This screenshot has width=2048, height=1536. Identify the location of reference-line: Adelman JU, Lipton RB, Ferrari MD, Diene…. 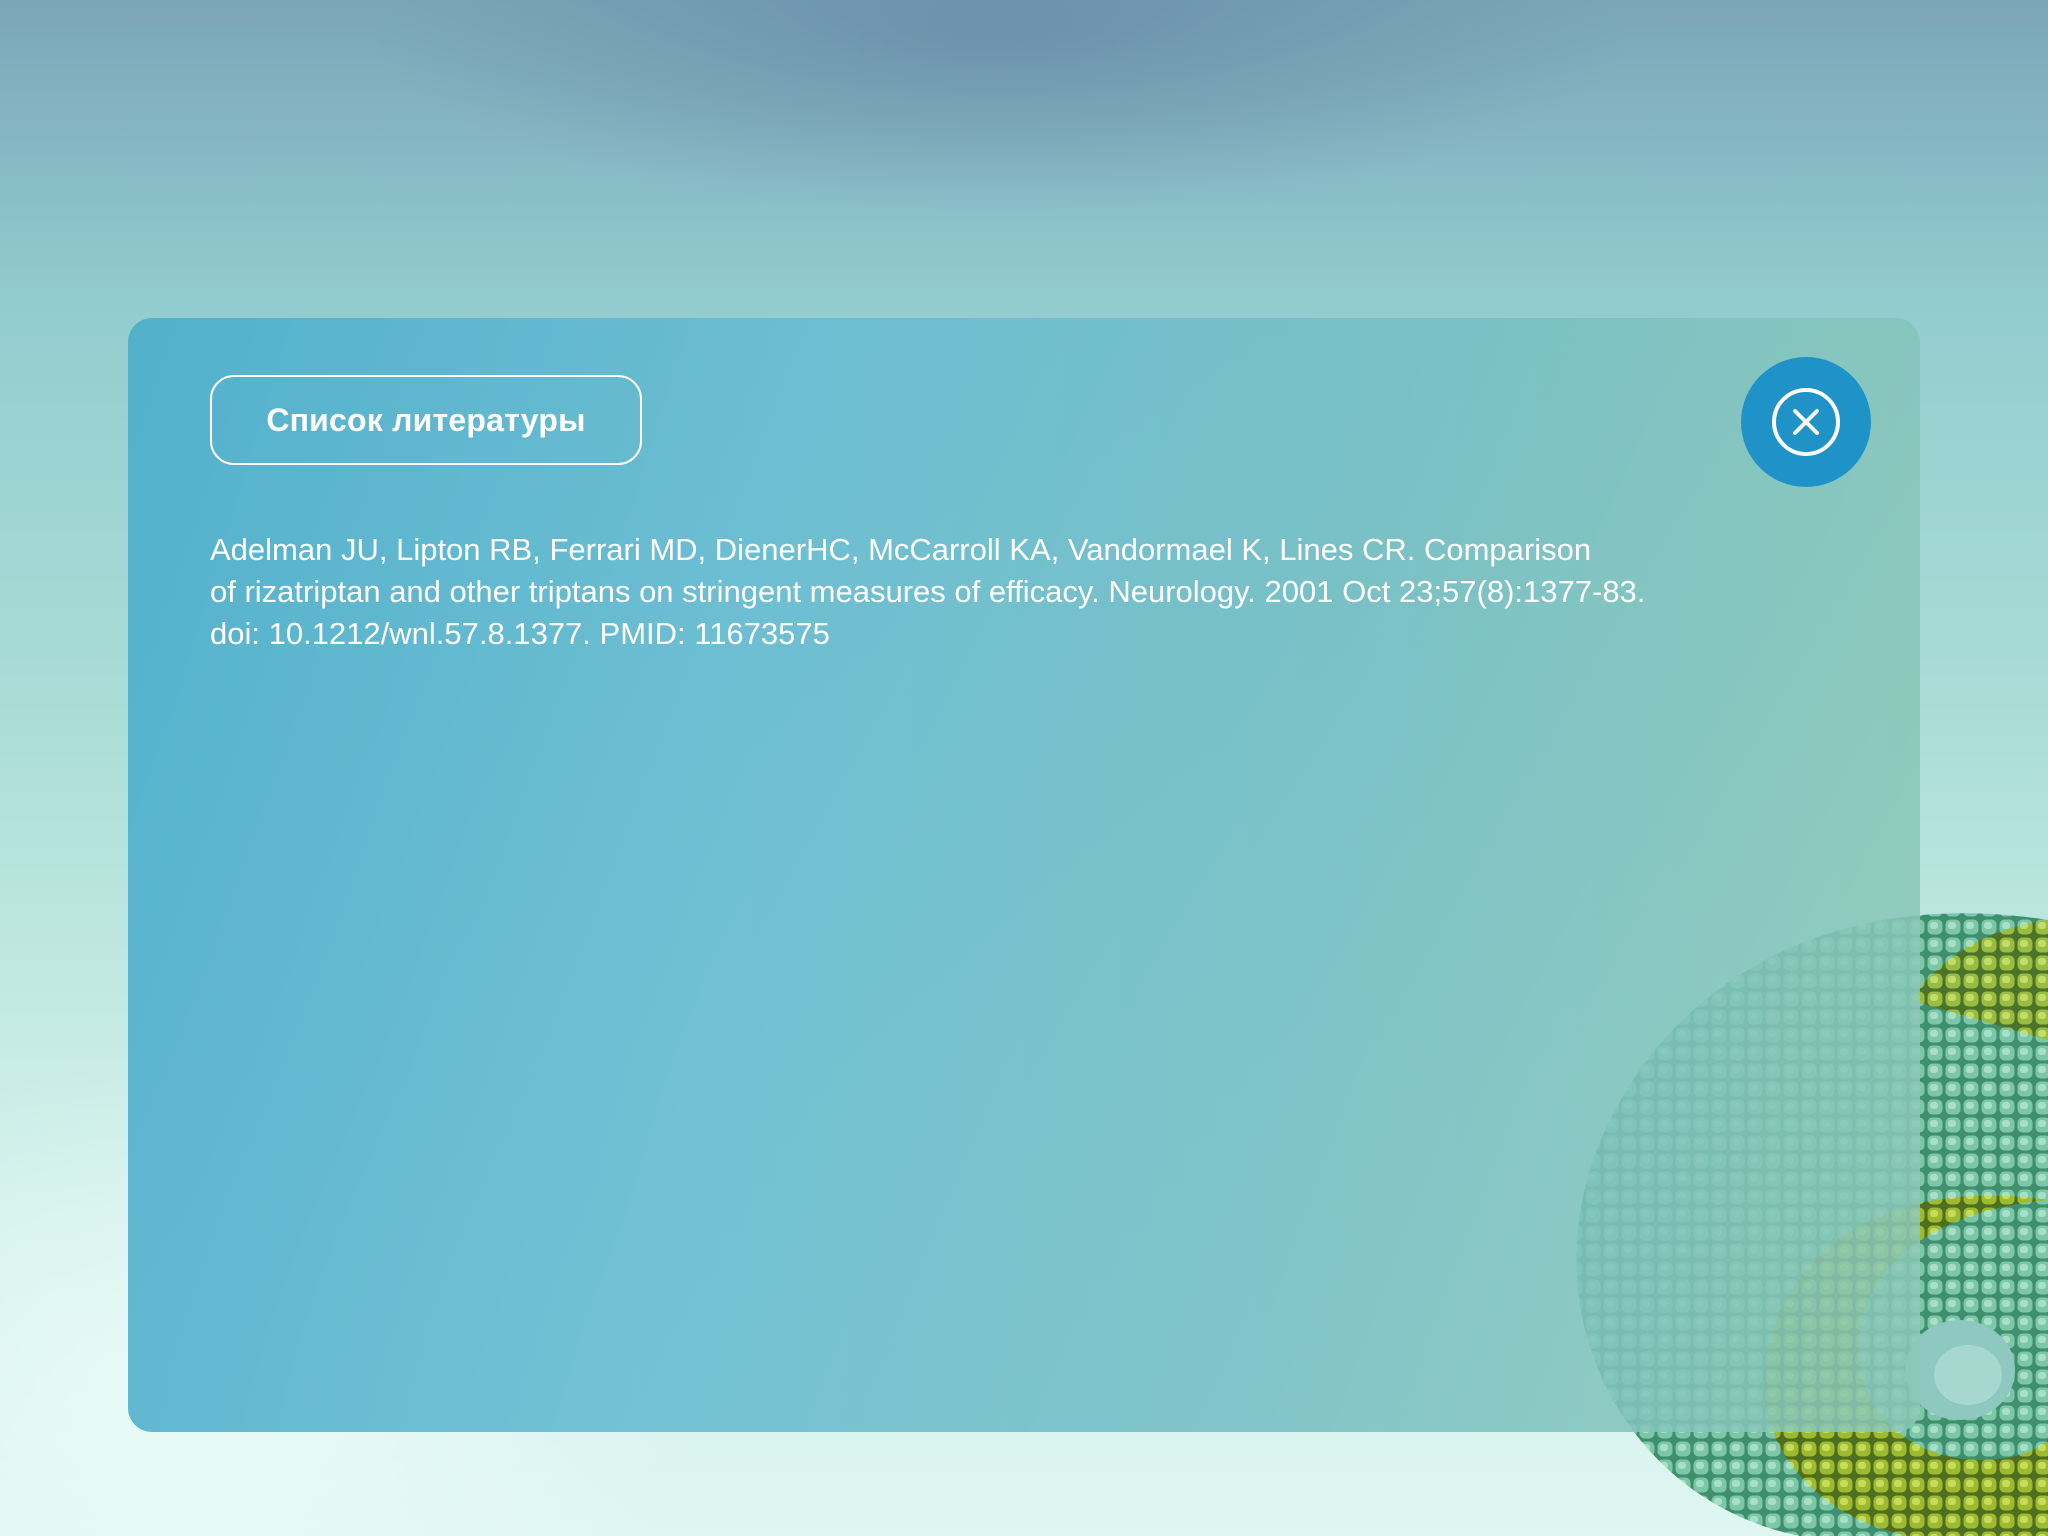
(901, 549).